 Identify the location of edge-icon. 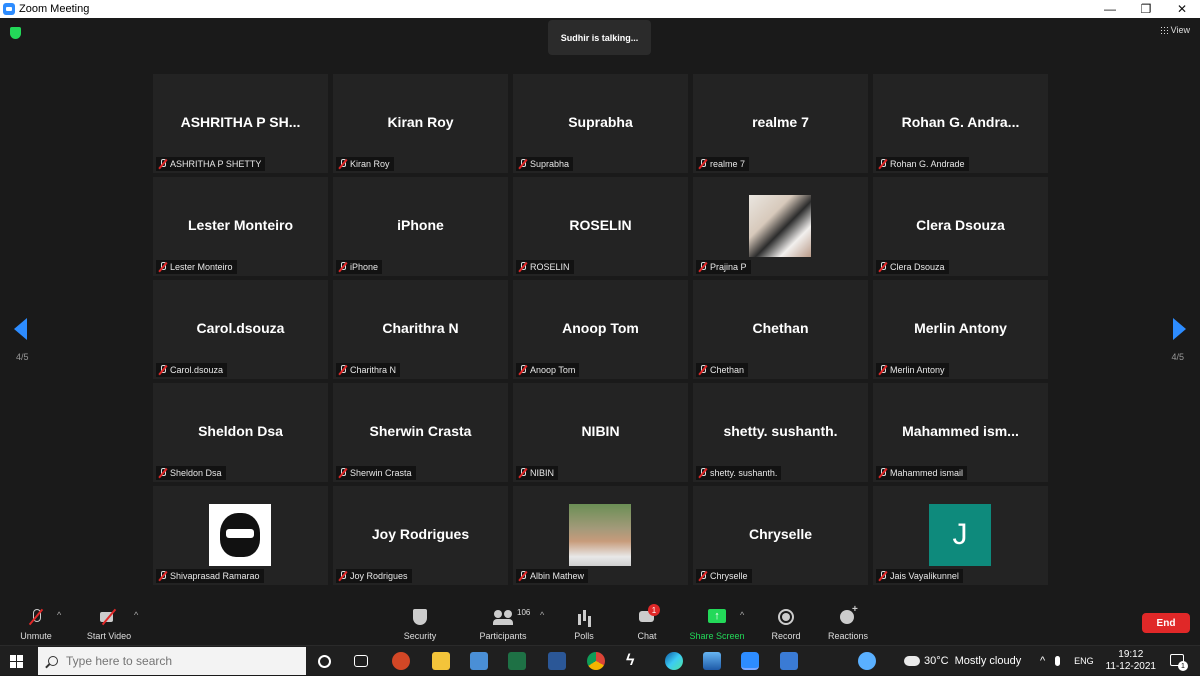
(674, 661).